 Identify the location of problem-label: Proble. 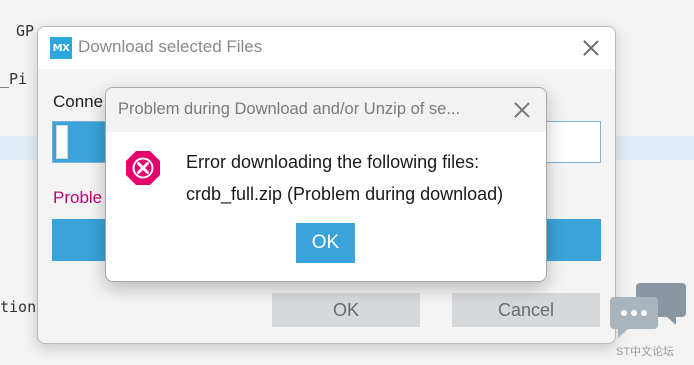
(78, 197).